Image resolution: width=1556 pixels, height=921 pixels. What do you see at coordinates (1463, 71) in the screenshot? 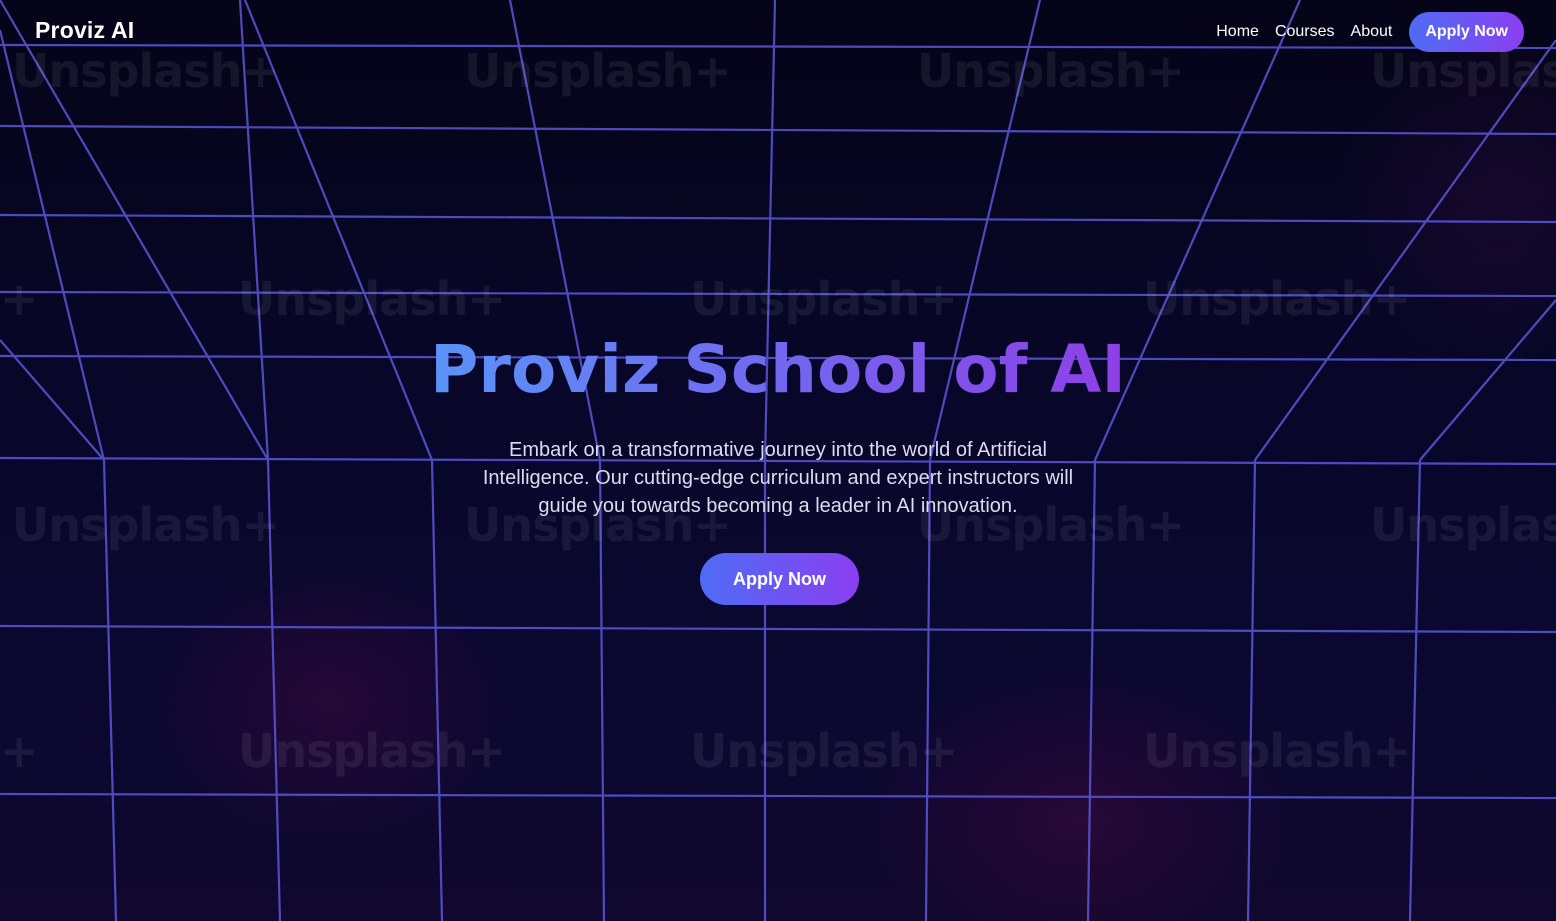
I see `watermark-text: Unsplas` at bounding box center [1463, 71].